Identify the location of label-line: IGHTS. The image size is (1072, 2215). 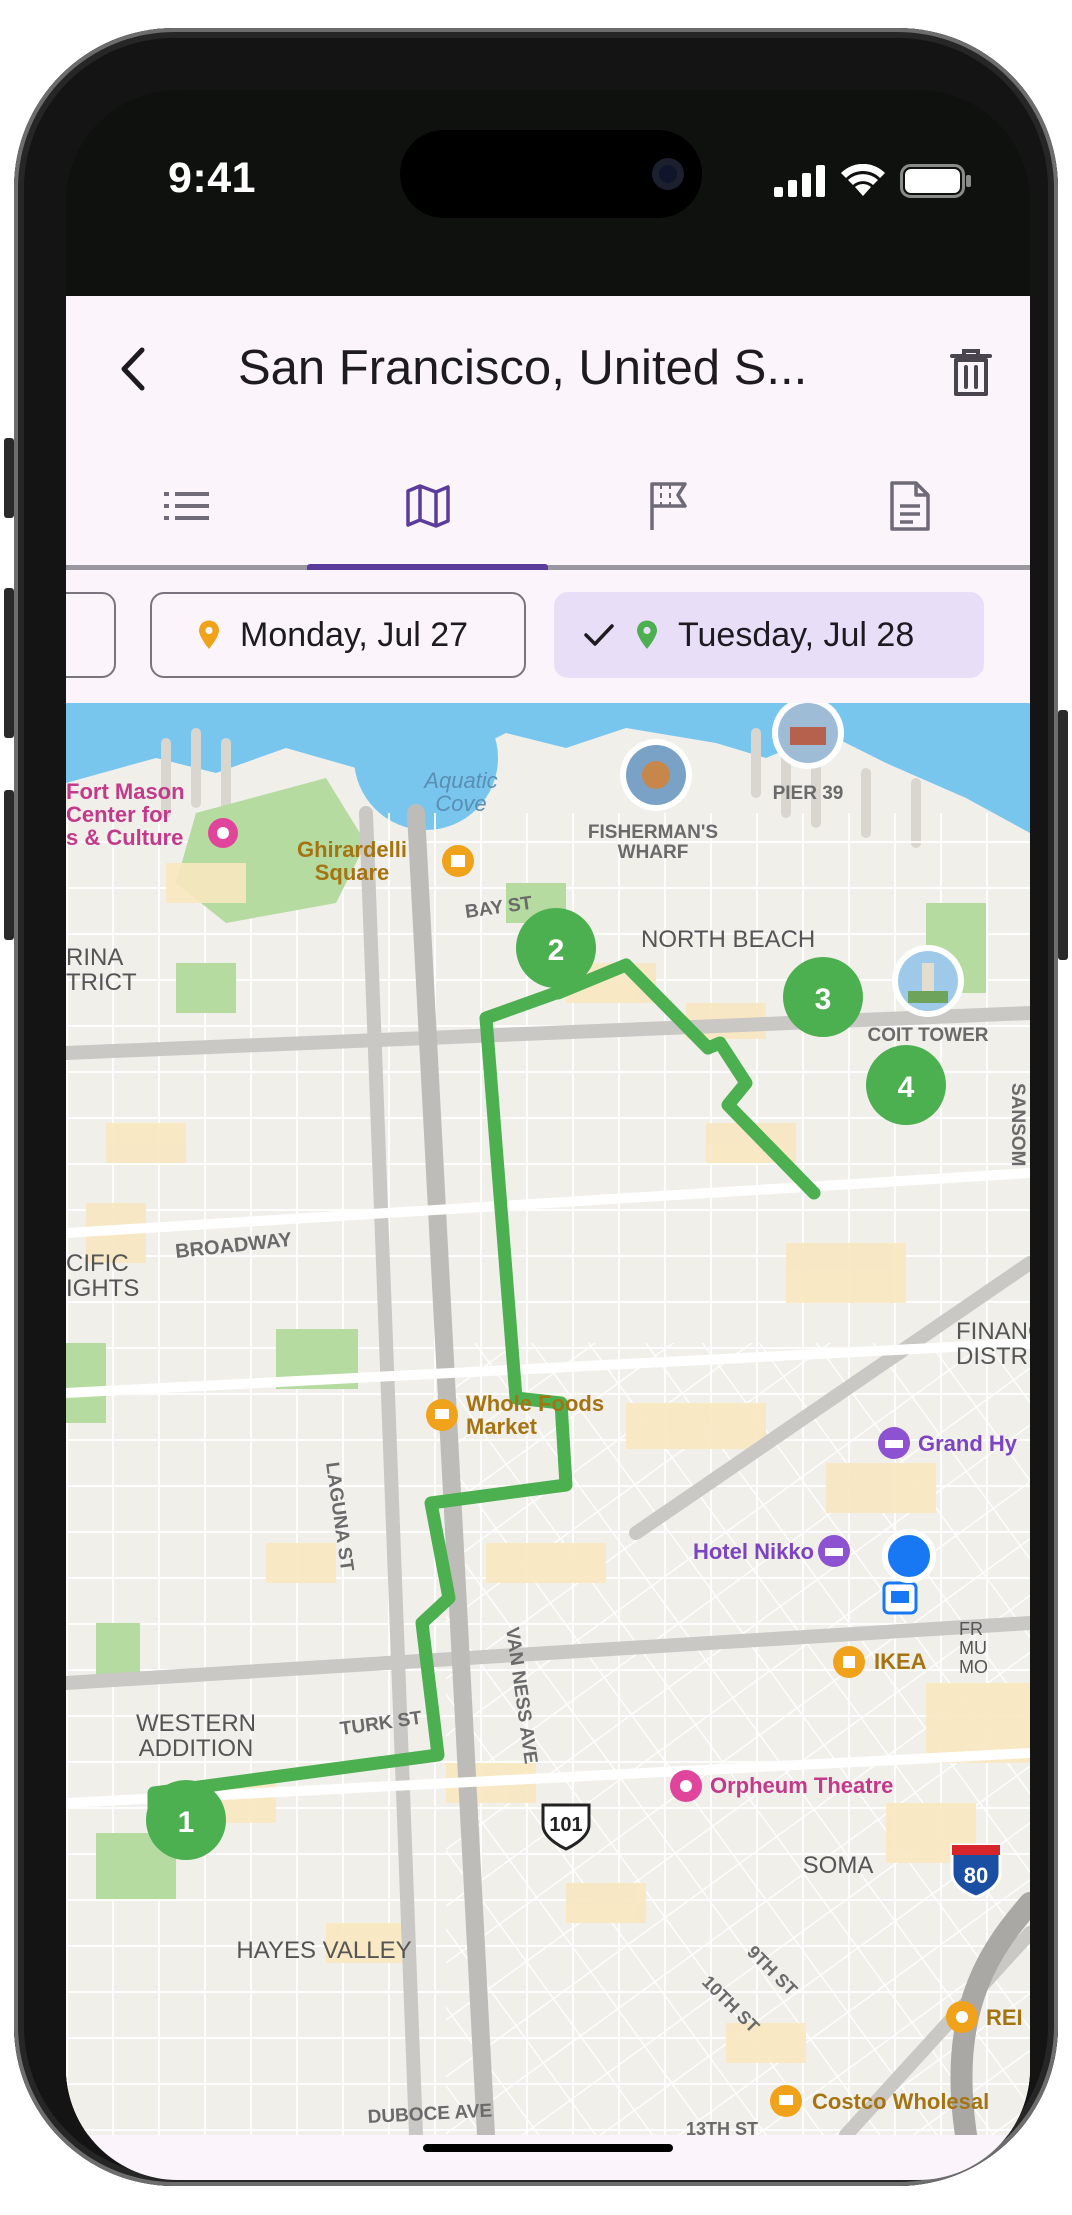
(102, 1288).